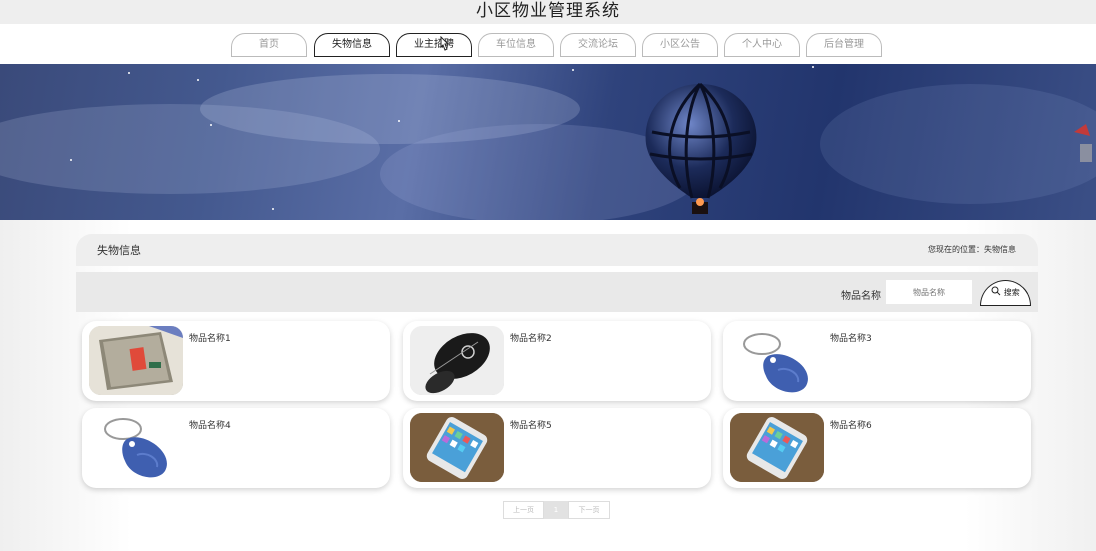  I want to click on item-image-card-reader, so click(136, 360).